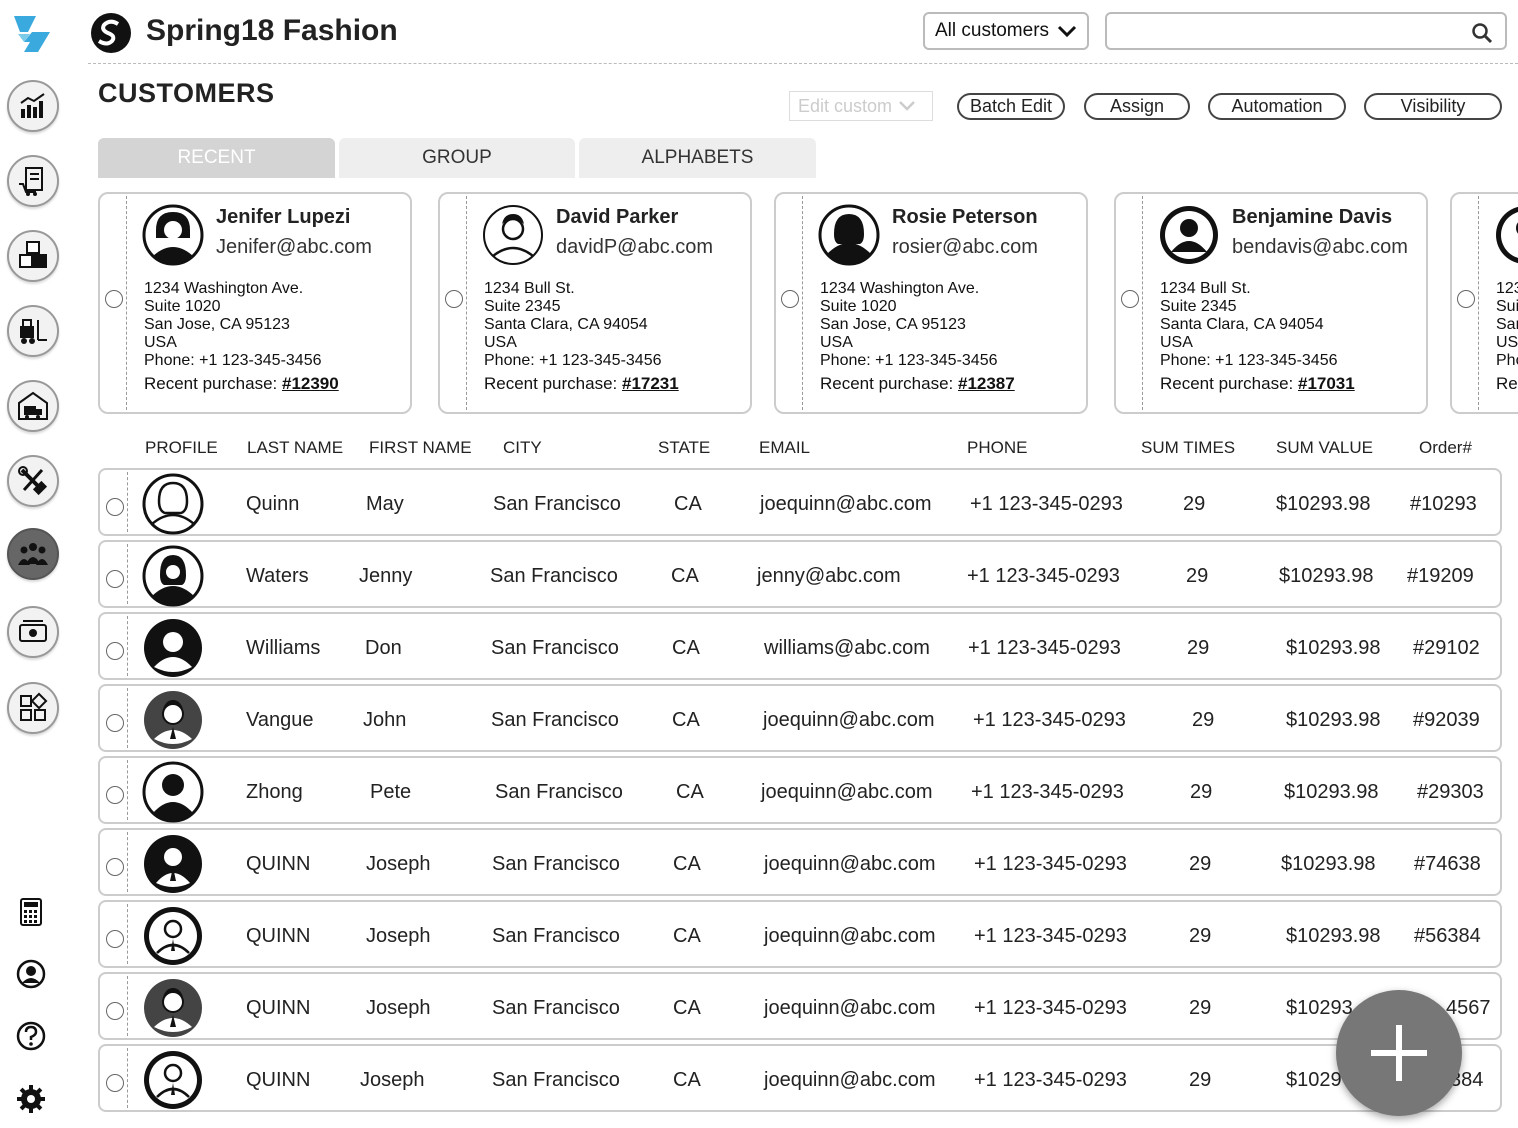 This screenshot has width=1518, height=1128. Describe the element at coordinates (278, 1080) in the screenshot. I see `cell-last-name: QUINN` at that location.